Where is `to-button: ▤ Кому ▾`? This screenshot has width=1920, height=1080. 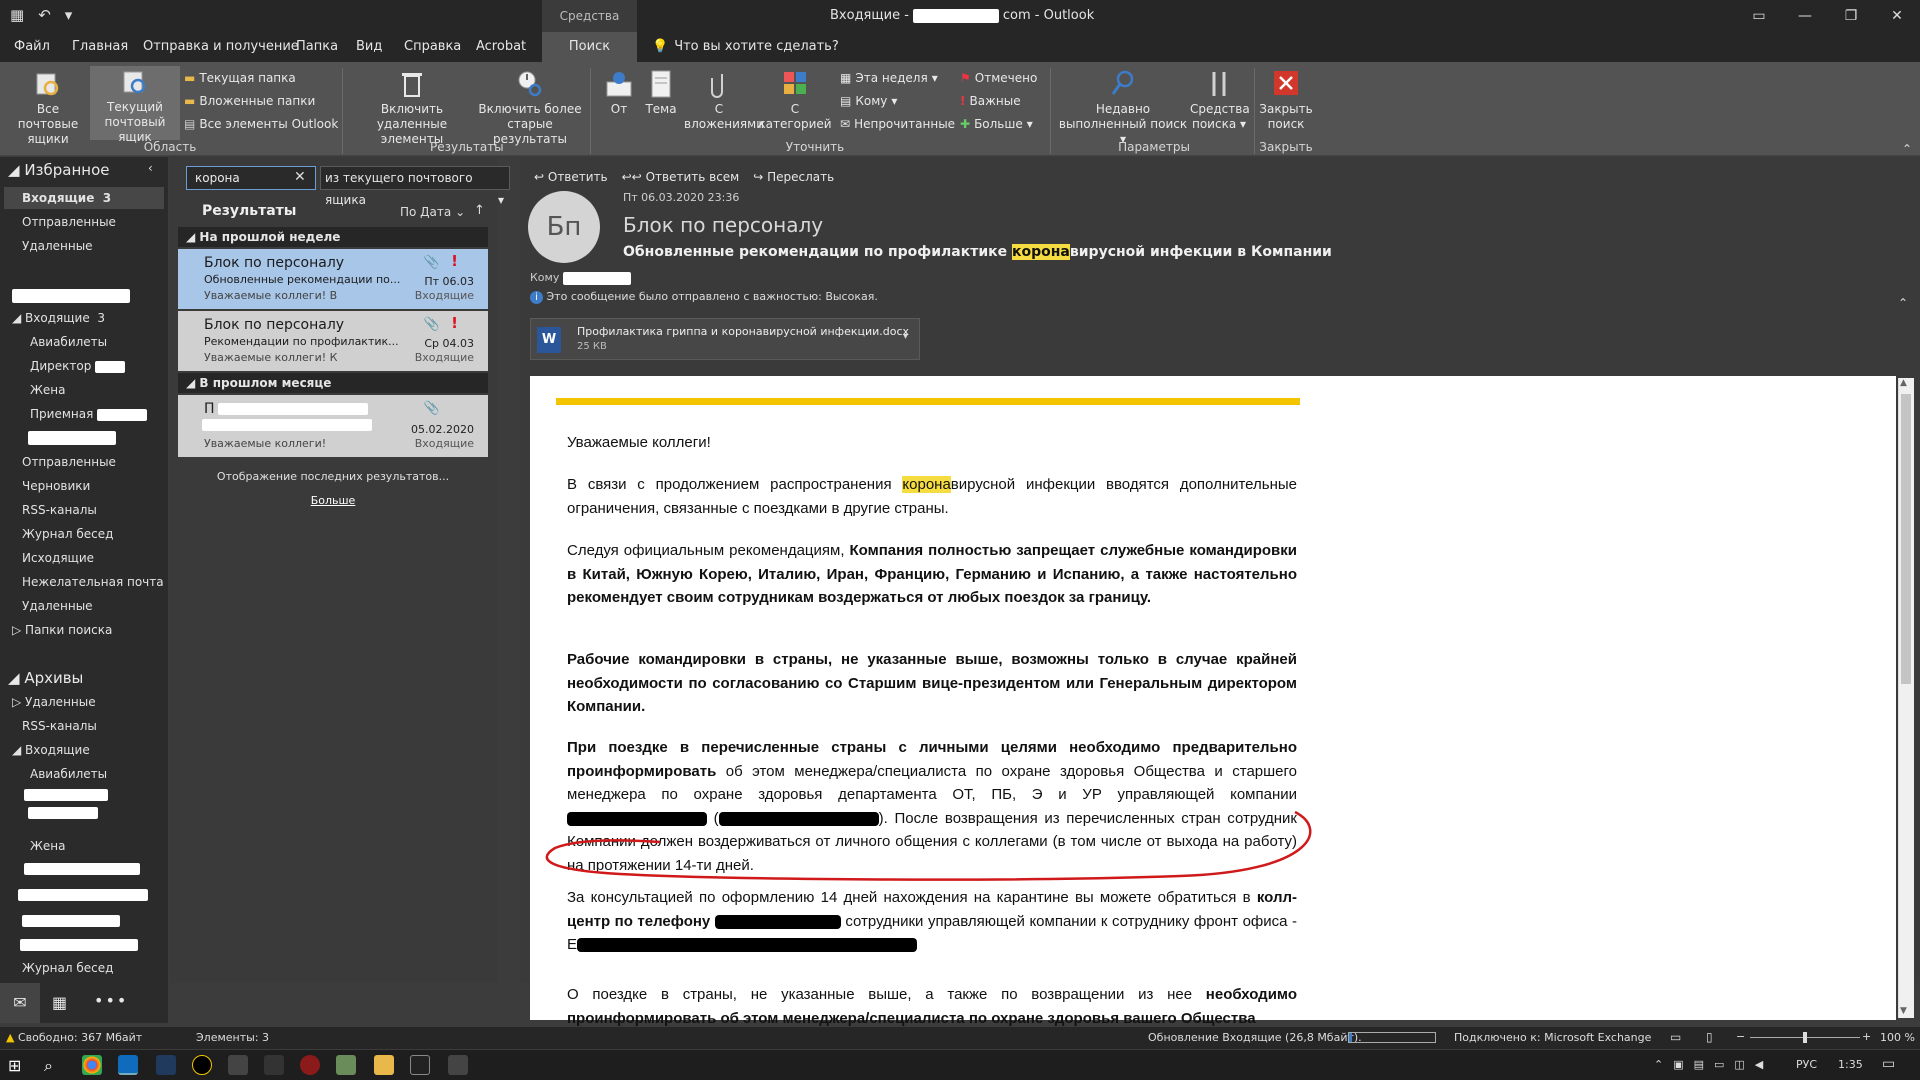 to-button: ▤ Кому ▾ is located at coordinates (868, 101).